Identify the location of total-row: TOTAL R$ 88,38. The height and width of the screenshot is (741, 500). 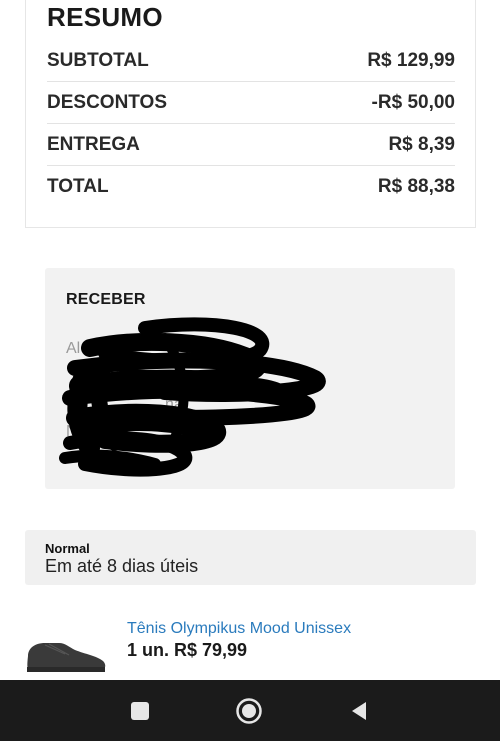
(251, 187).